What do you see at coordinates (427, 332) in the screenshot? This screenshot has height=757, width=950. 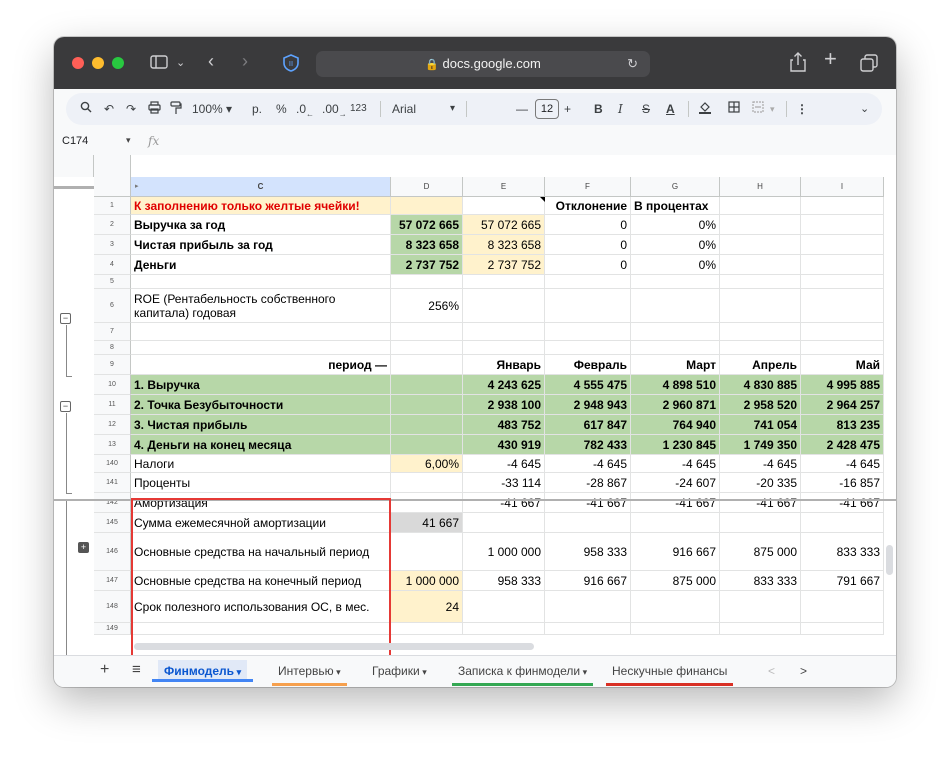 I see `cell-d7` at bounding box center [427, 332].